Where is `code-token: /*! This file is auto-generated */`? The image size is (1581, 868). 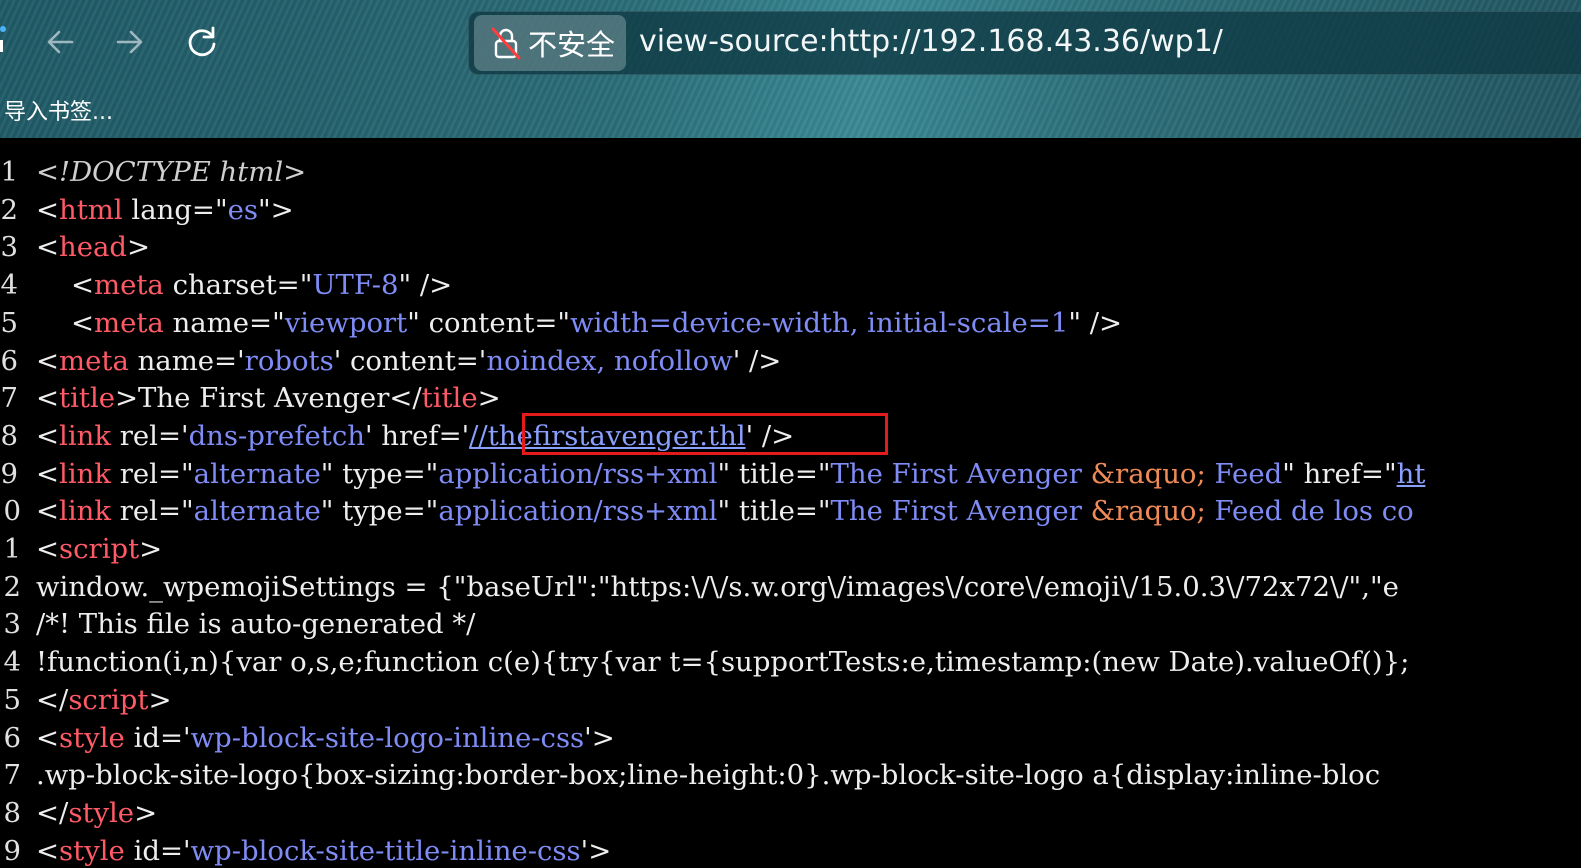
code-token: /*! This file is auto-generated */ is located at coordinates (256, 624).